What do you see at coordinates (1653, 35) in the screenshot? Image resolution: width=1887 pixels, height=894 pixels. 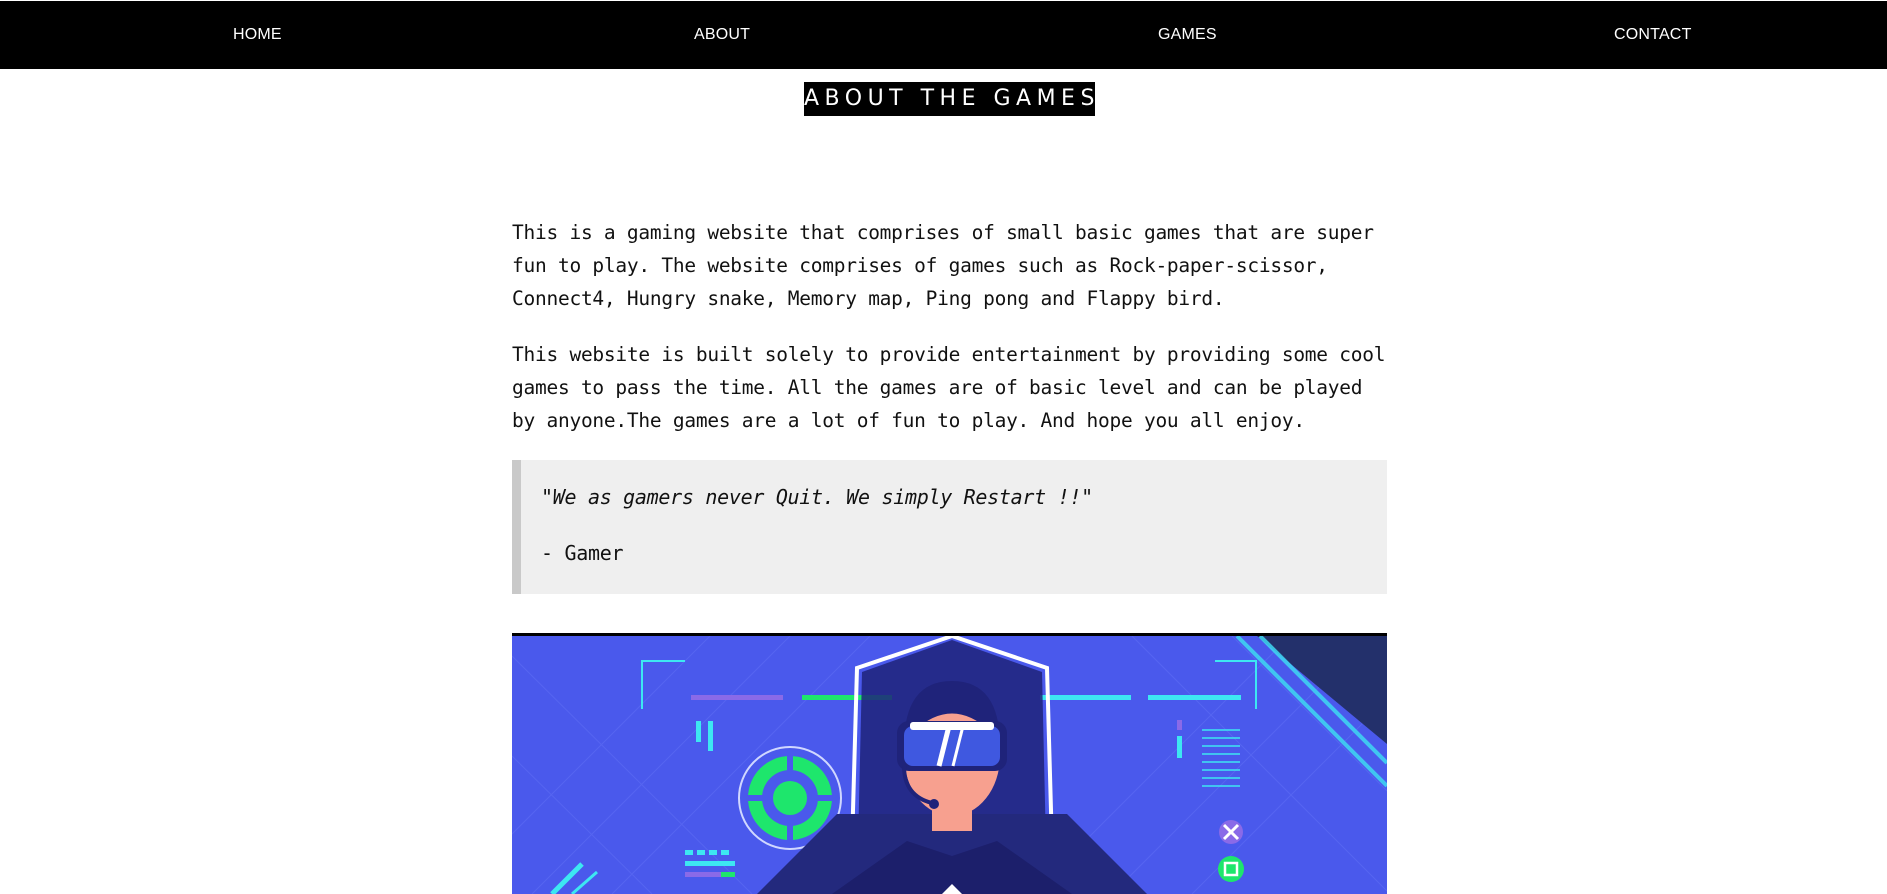 I see `nav-contact-link: CONTACT` at bounding box center [1653, 35].